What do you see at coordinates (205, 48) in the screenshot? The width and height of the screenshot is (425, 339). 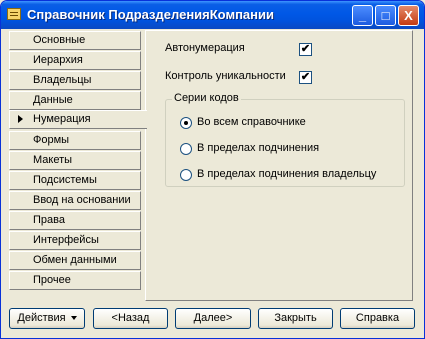 I see `autonumber-label: Автонумерация` at bounding box center [205, 48].